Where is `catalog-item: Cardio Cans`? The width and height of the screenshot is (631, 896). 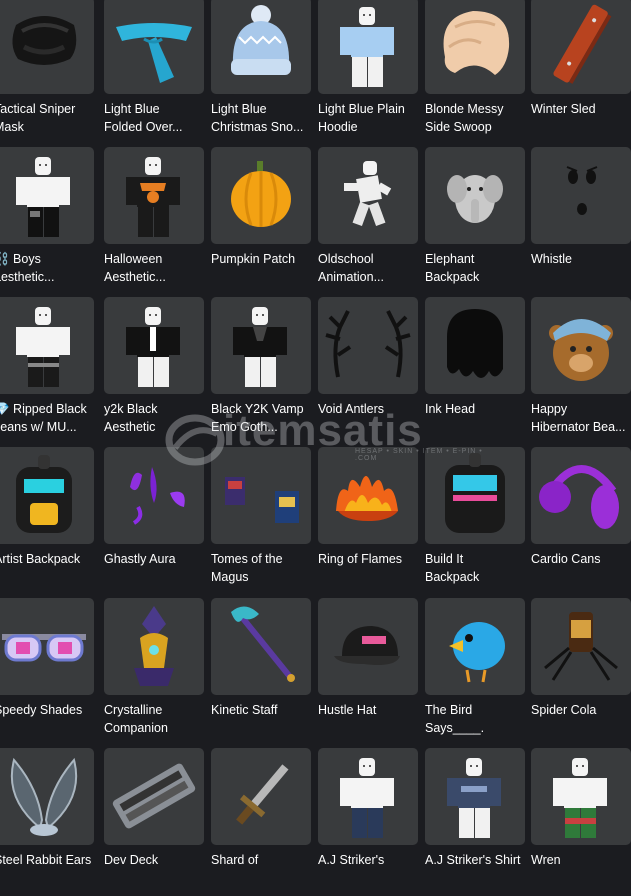 catalog-item: Cardio Cans is located at coordinates (581, 521).